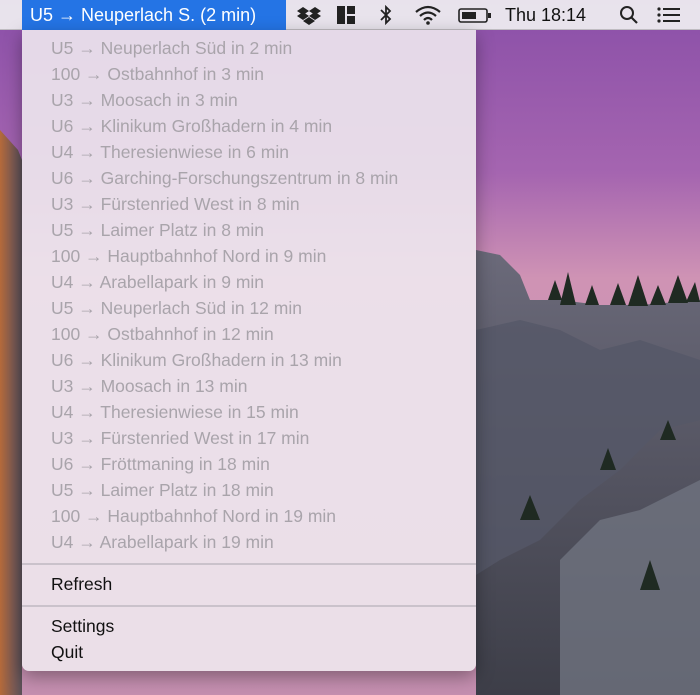 The height and width of the screenshot is (695, 700). I want to click on departure-item: U4 → Theresienwiese in 15 min, so click(175, 412).